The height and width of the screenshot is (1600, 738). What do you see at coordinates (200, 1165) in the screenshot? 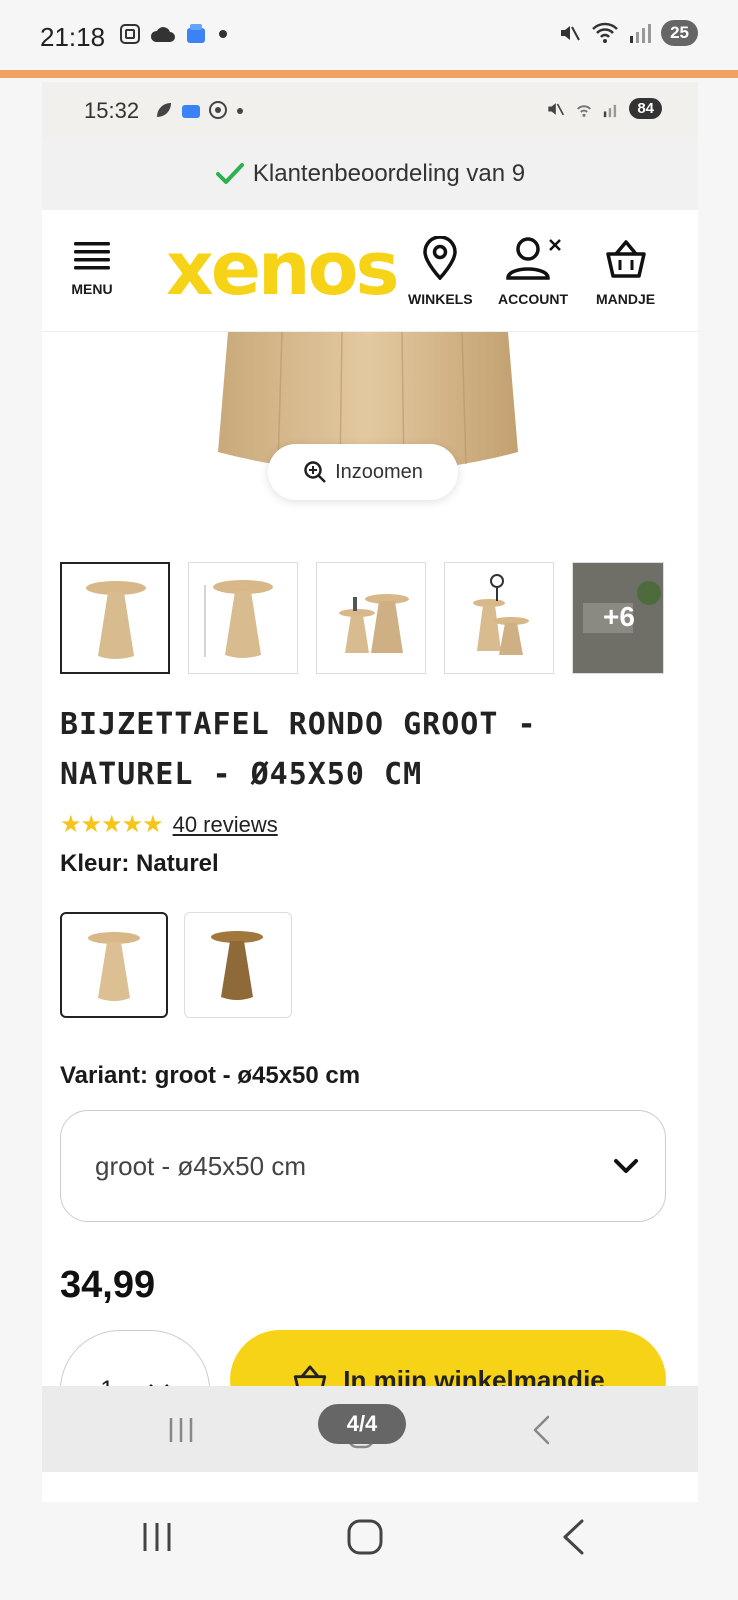
I see `variant-select-value: groot - ø45x50 cm` at bounding box center [200, 1165].